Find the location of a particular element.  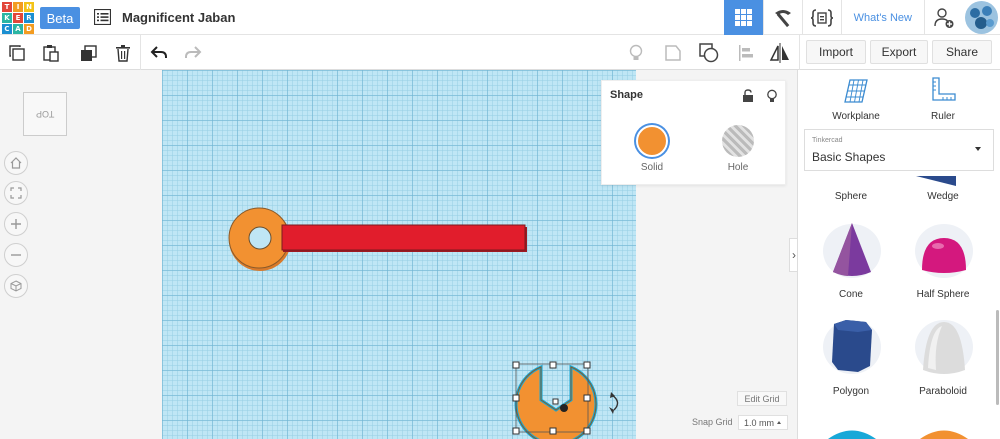

grid-view-icon is located at coordinates (743, 17).